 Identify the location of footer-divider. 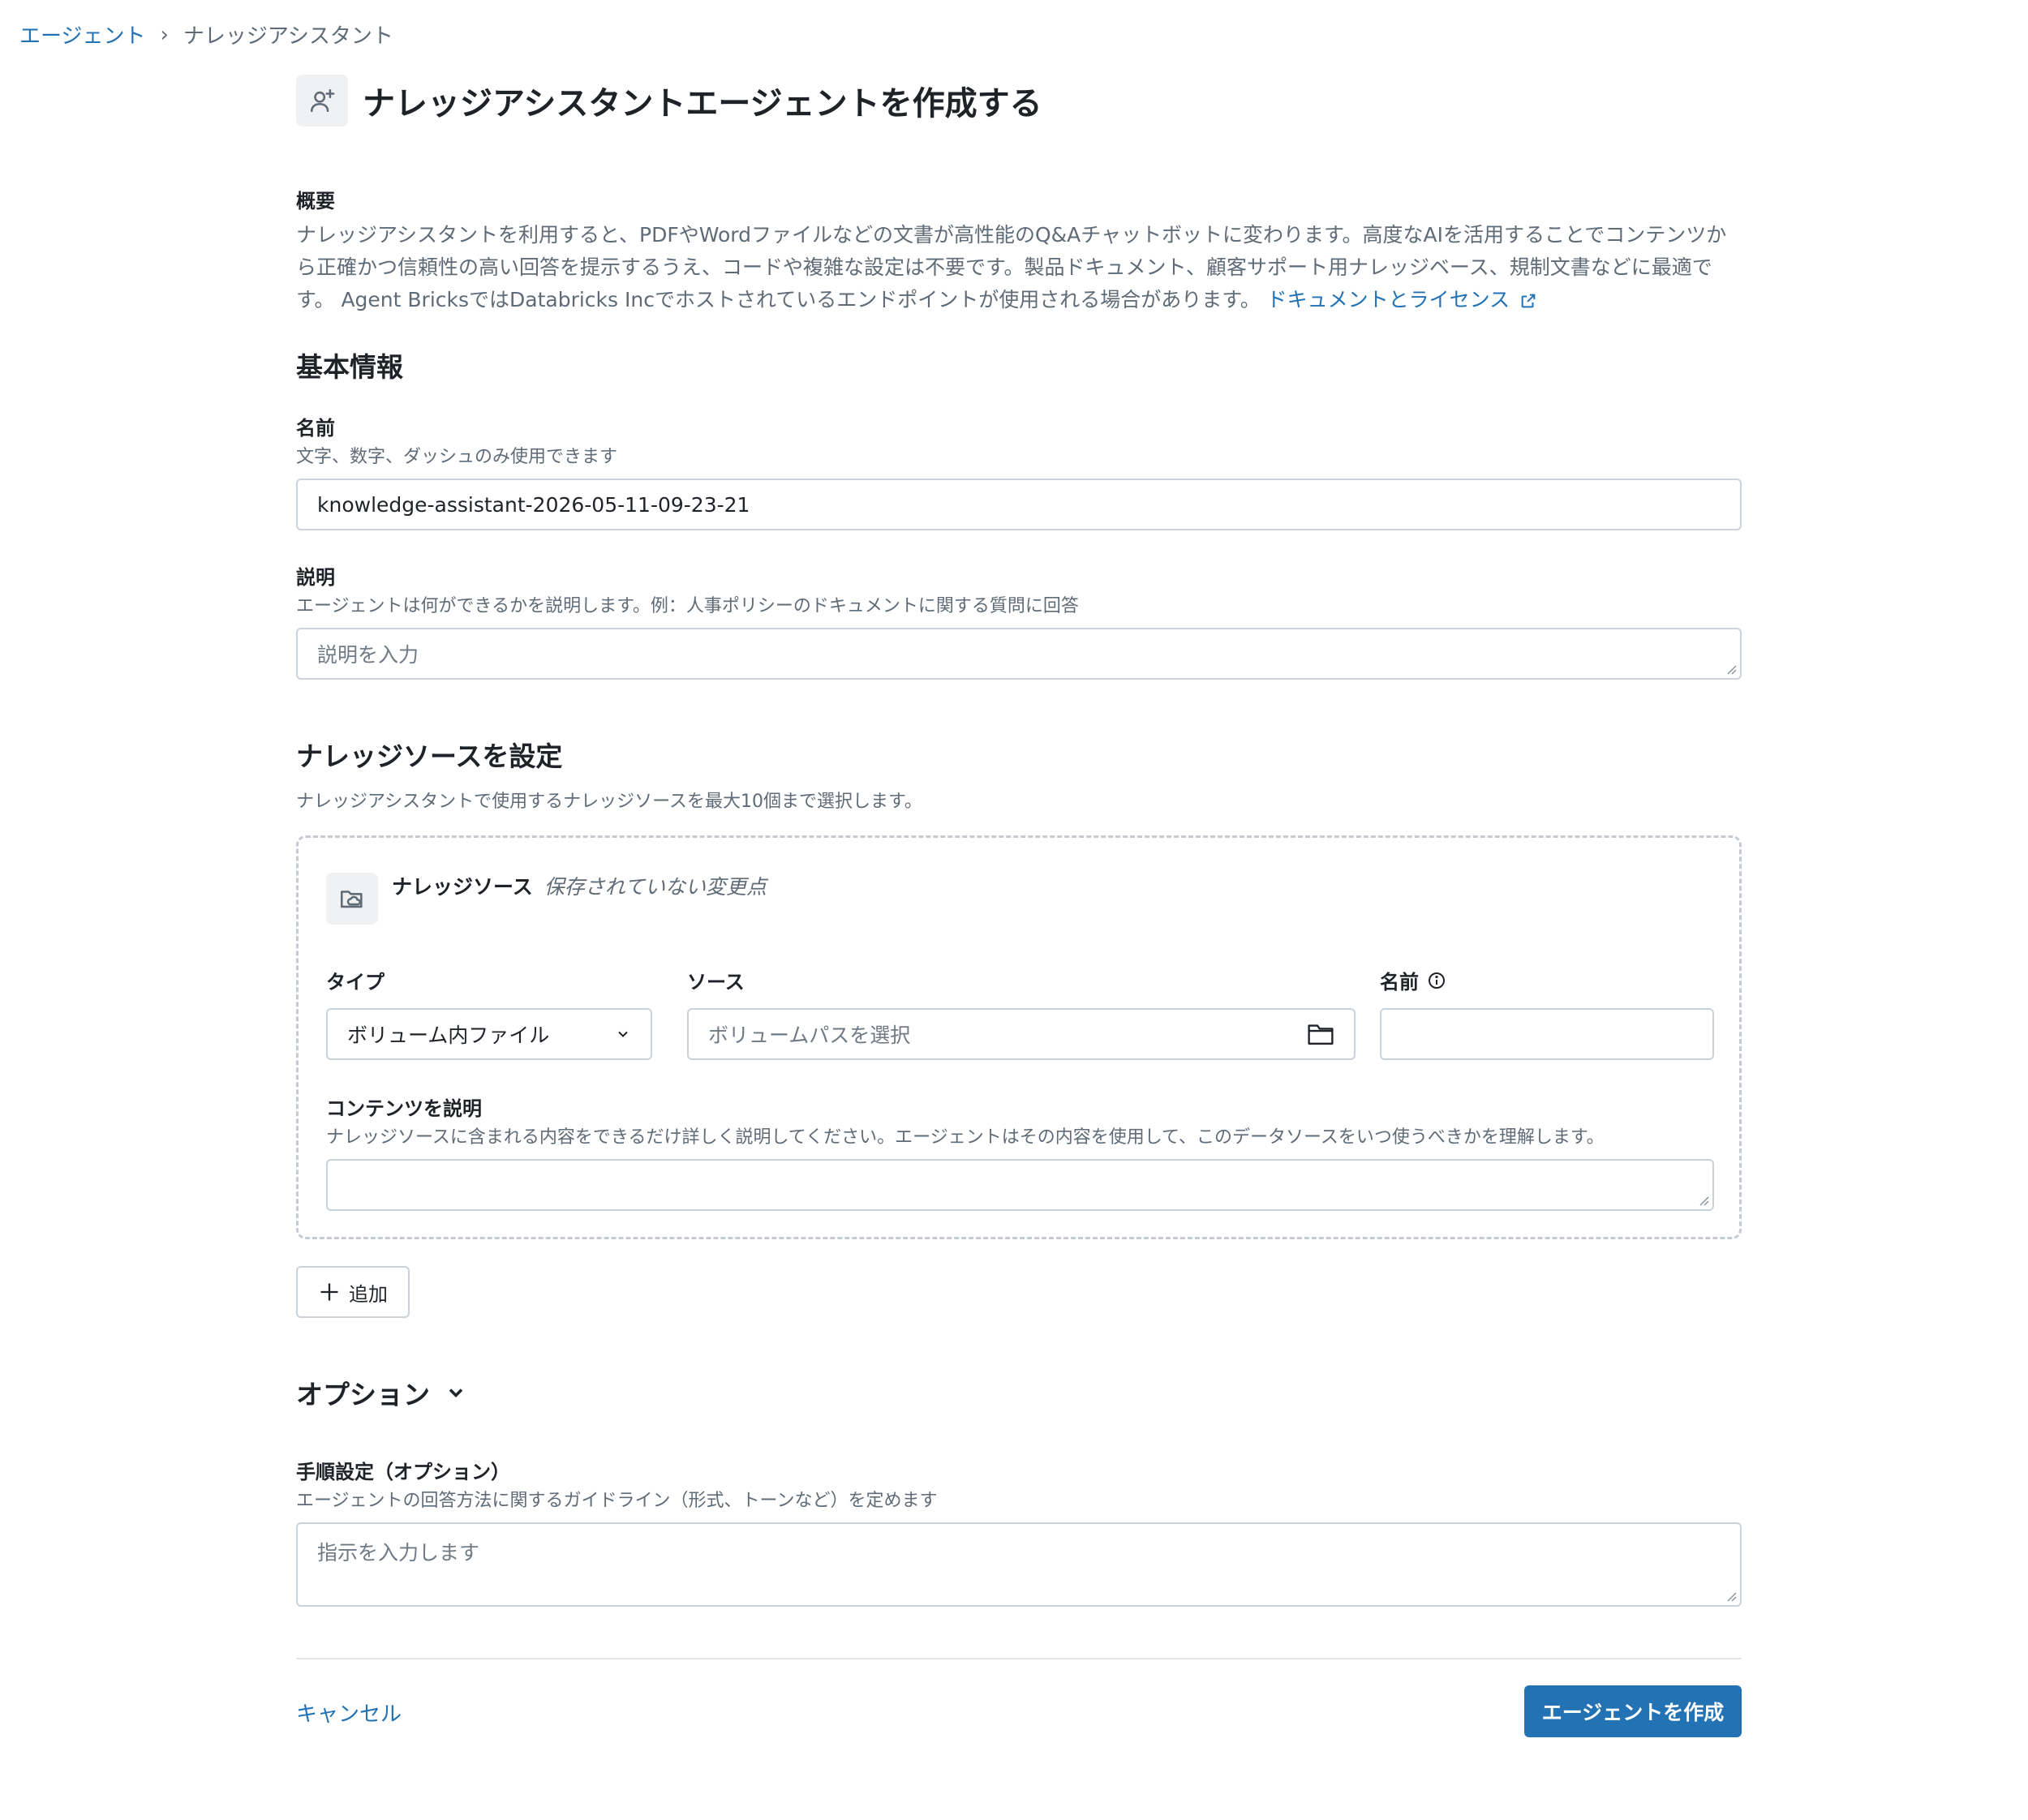
(1019, 1658).